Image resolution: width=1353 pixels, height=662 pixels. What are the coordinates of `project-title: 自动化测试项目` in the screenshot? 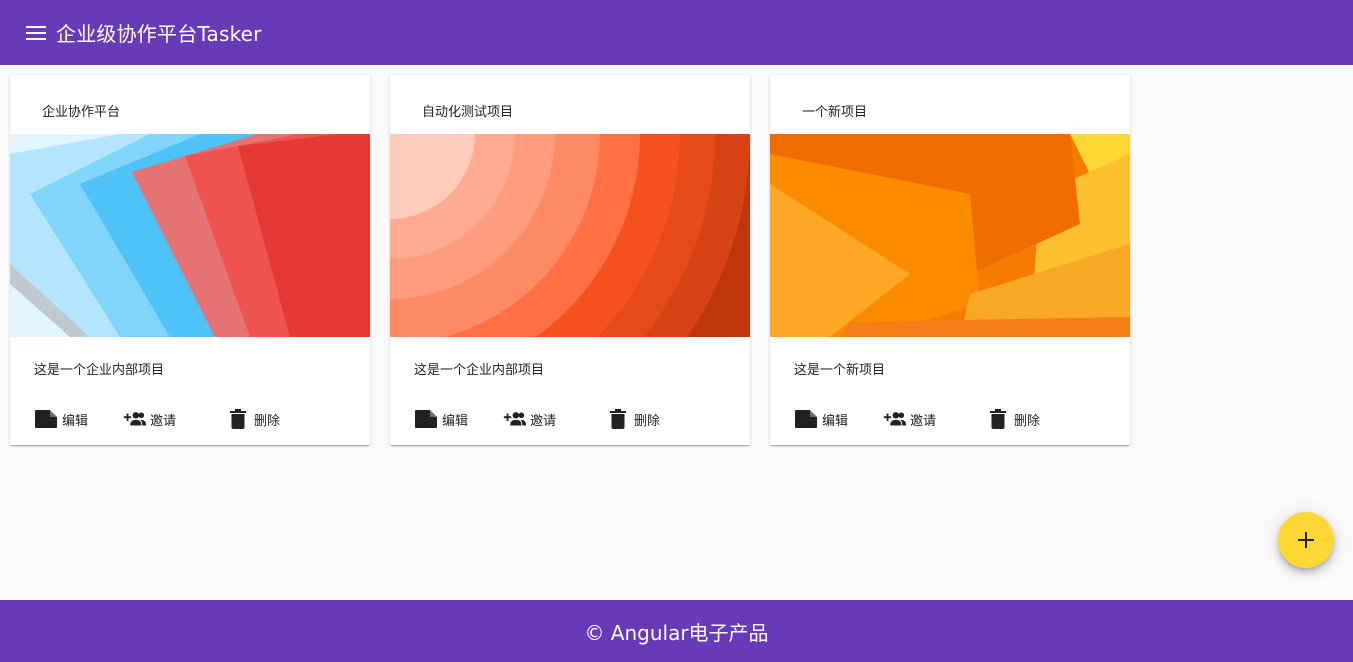 It's located at (468, 112).